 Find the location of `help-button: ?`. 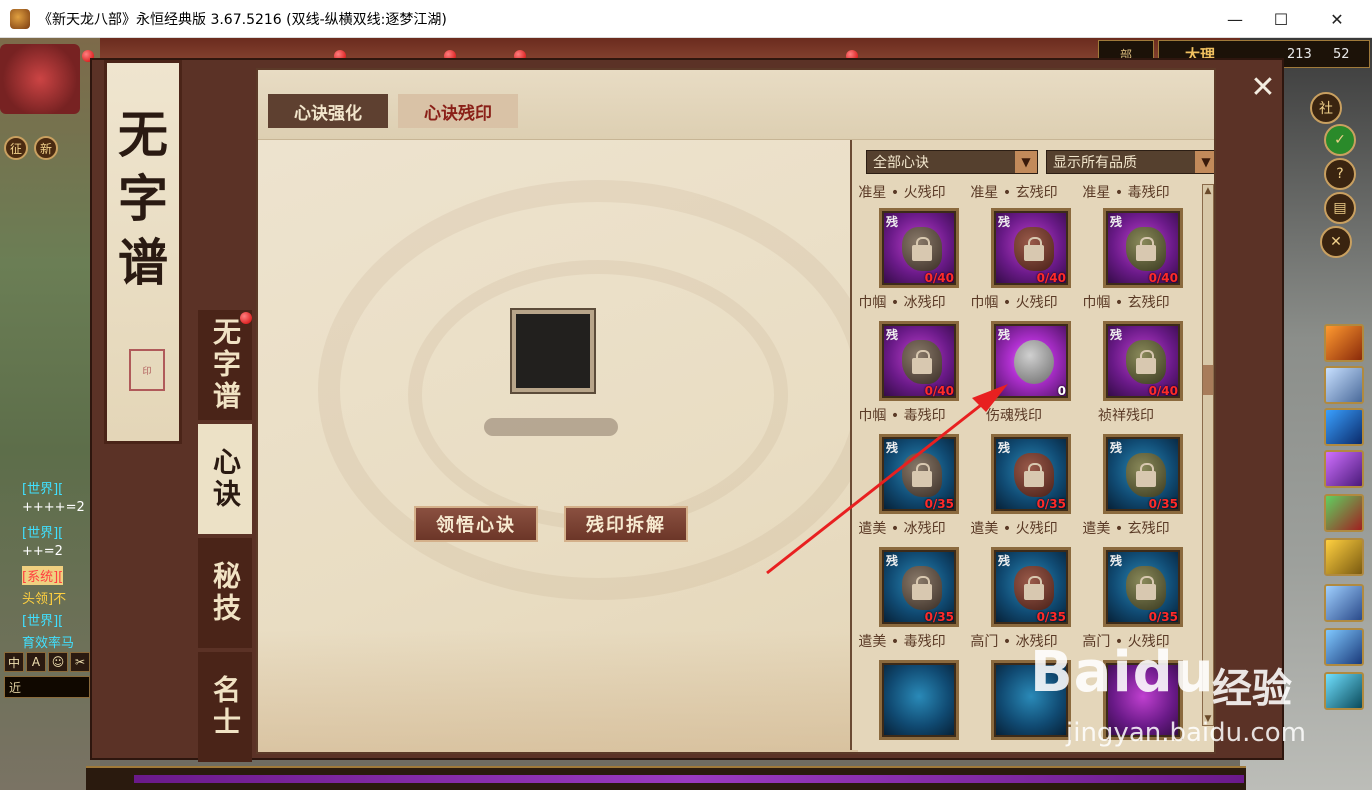

help-button: ? is located at coordinates (1340, 174).